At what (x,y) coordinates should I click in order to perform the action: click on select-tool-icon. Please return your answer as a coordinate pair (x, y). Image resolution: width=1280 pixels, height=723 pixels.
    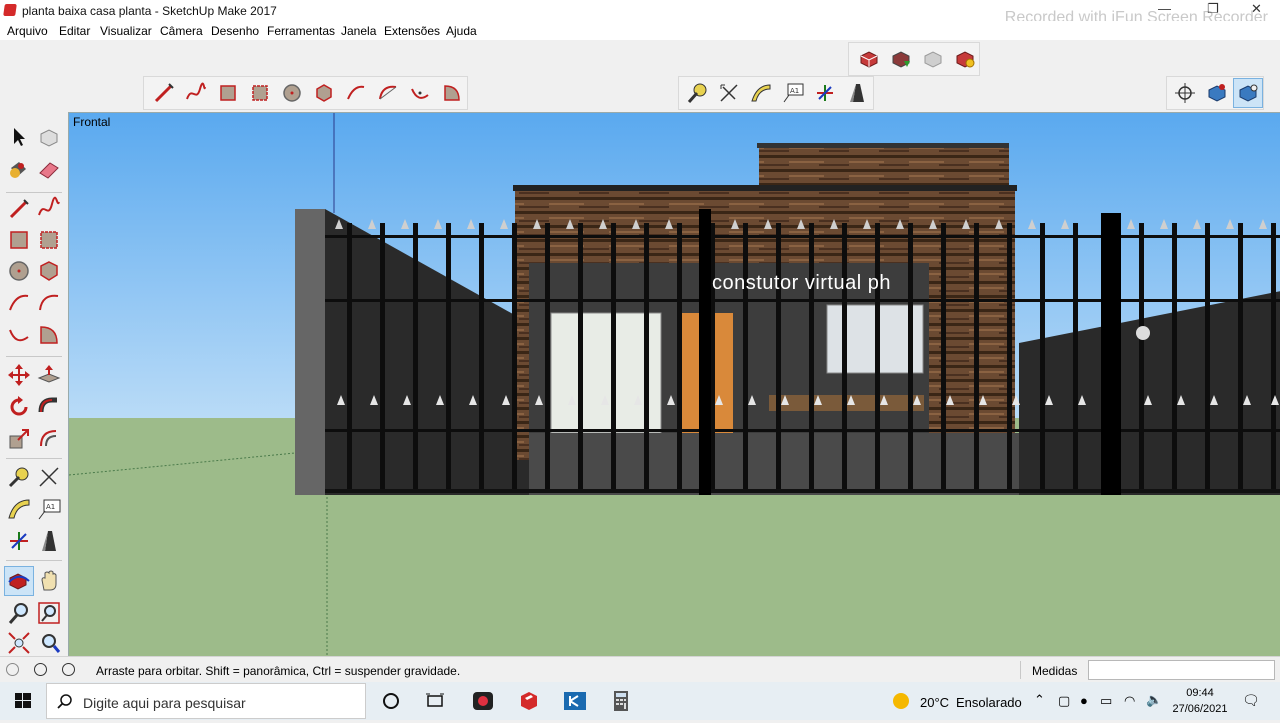
    Looking at the image, I should click on (19, 137).